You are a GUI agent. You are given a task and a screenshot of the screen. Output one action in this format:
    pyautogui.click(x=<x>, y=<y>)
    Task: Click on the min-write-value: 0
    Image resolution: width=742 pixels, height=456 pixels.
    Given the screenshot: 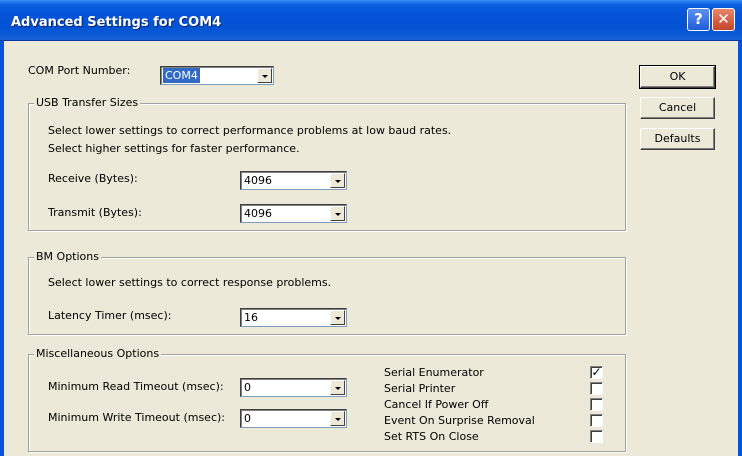 What is the action you would take?
    pyautogui.click(x=247, y=418)
    